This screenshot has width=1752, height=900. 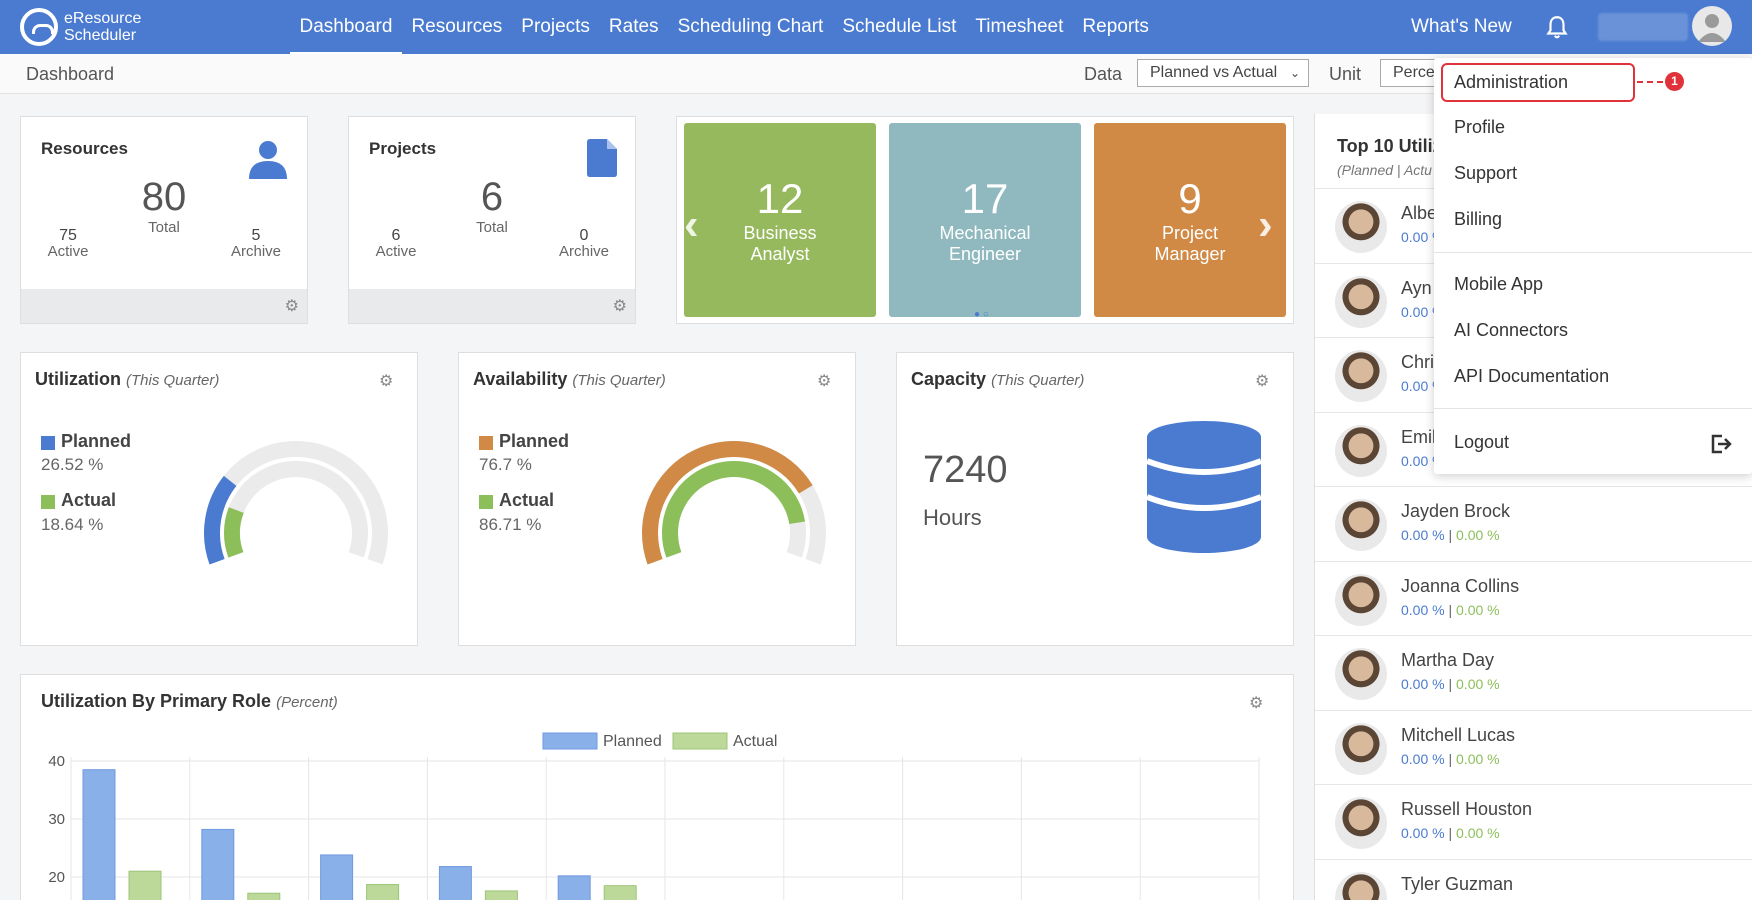 What do you see at coordinates (556, 27) in the screenshot?
I see `nav-projects: Projects` at bounding box center [556, 27].